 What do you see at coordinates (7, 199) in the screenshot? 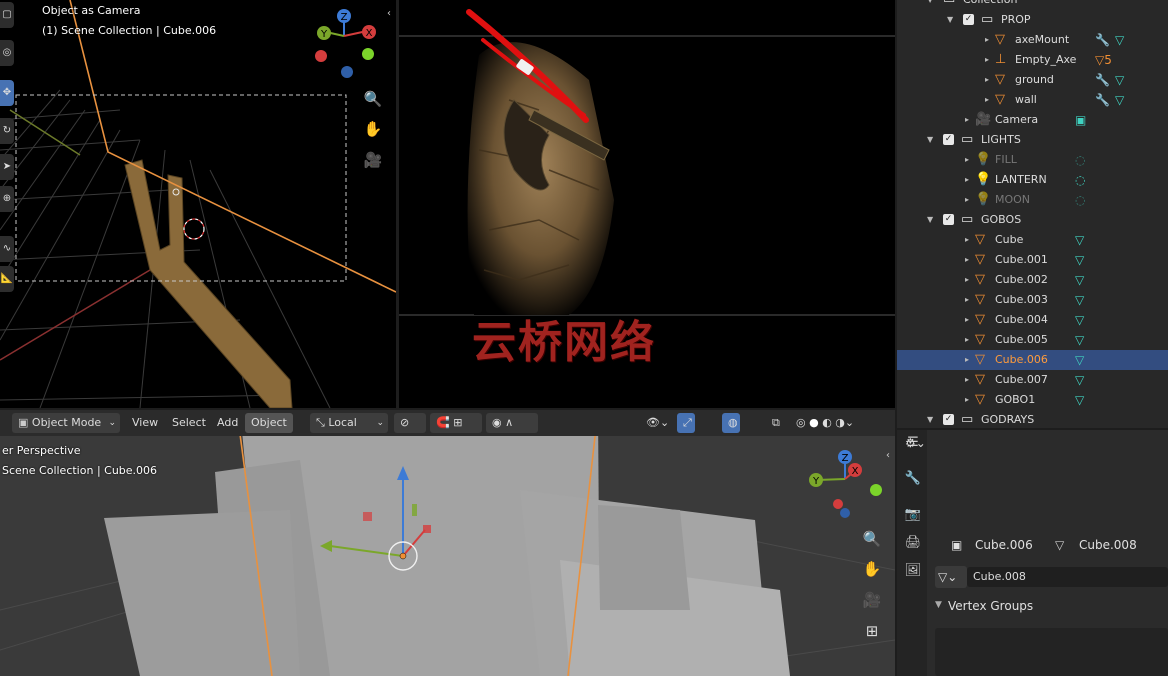
I see `transform-tool-icon: ⊕` at bounding box center [7, 199].